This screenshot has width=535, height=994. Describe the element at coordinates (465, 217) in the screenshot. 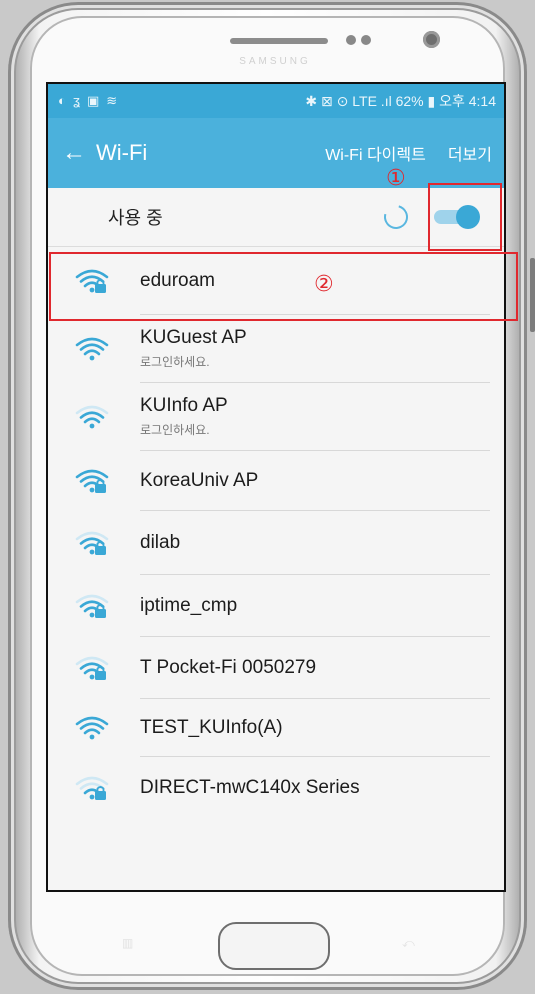

I see `annotation-box-toggle` at that location.